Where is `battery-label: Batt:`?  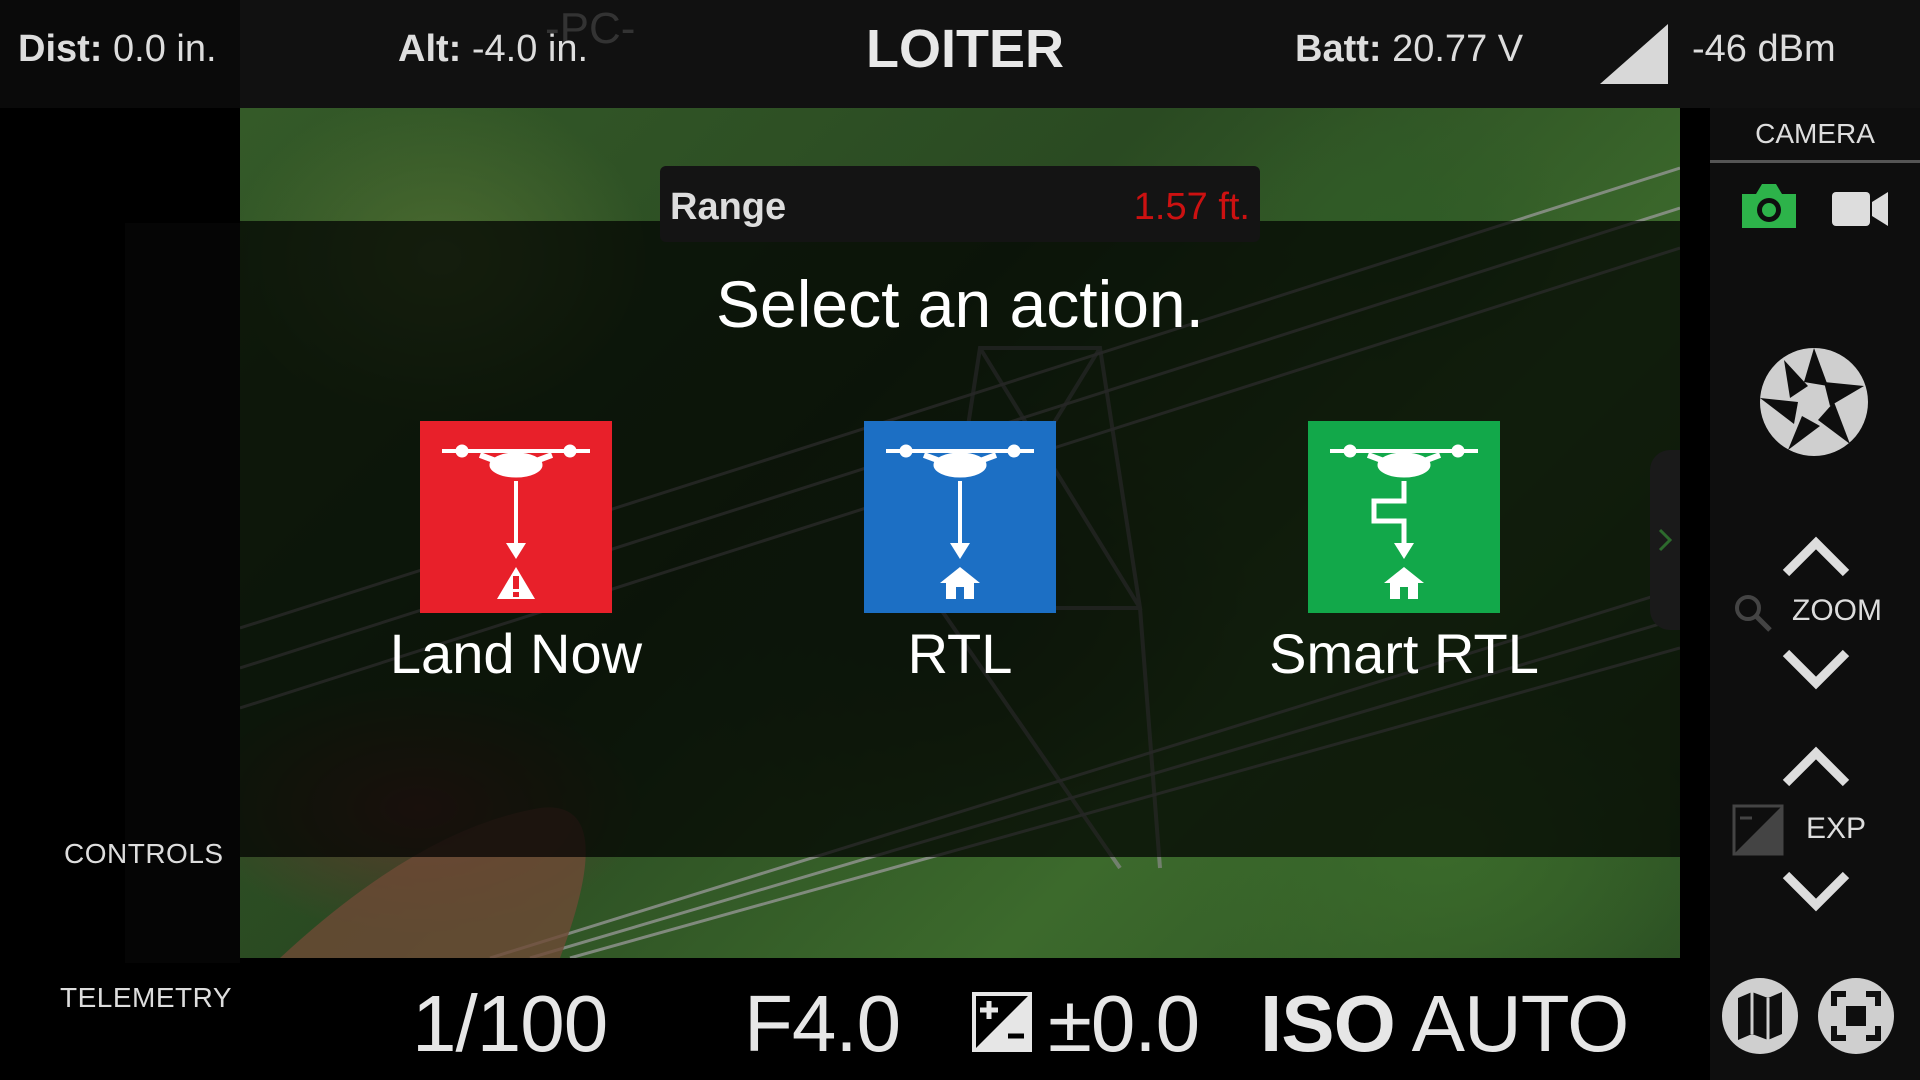
battery-label: Batt: is located at coordinates (1338, 49).